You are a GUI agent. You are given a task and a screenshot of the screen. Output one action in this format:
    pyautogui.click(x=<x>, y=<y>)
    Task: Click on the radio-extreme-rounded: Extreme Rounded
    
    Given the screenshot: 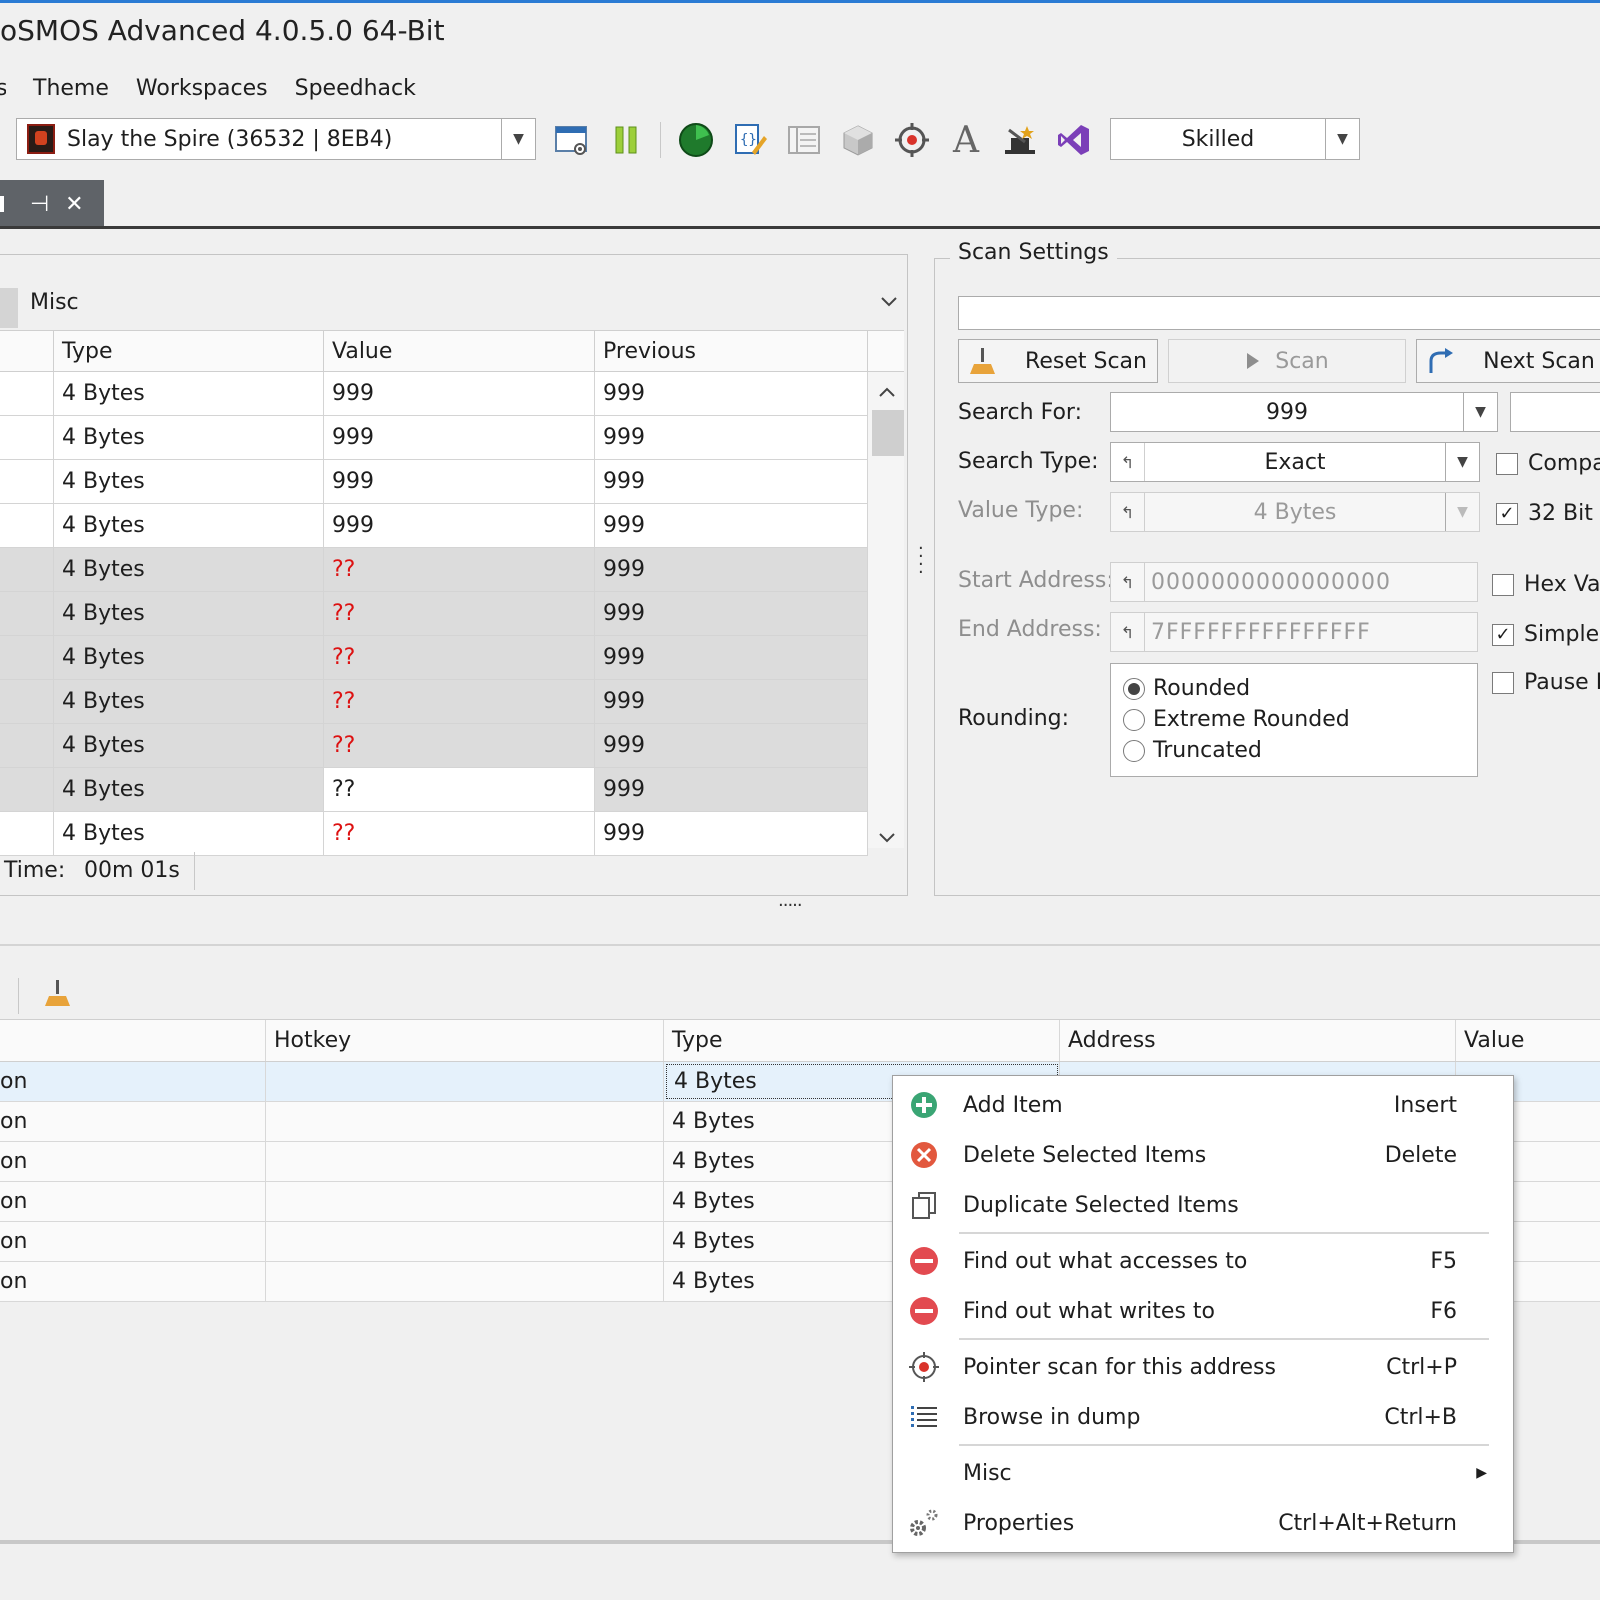 What is the action you would take?
    pyautogui.click(x=1236, y=719)
    